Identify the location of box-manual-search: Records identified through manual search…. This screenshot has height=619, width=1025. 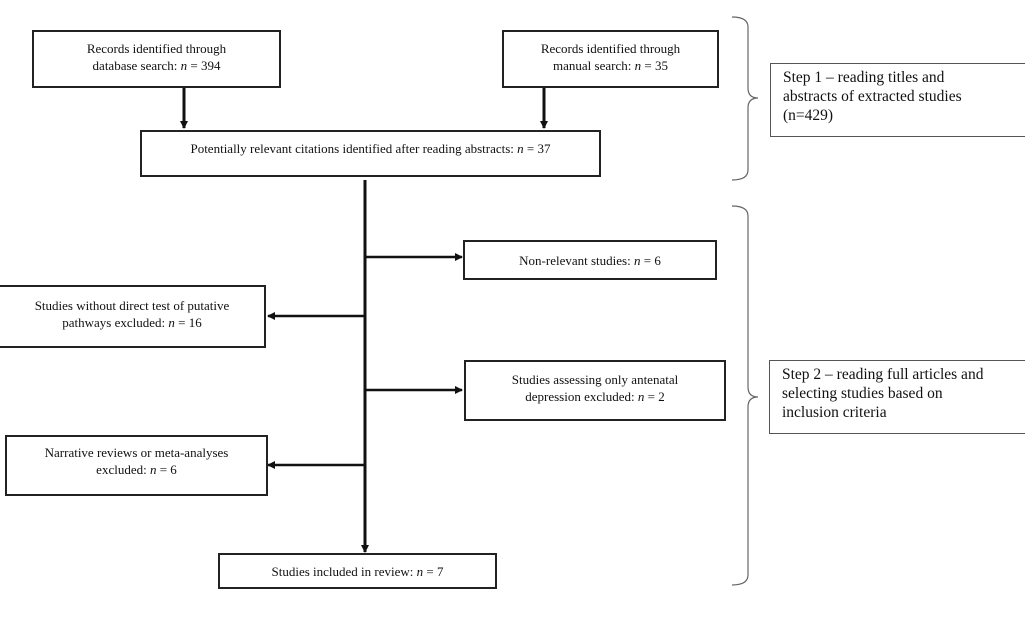
(610, 59).